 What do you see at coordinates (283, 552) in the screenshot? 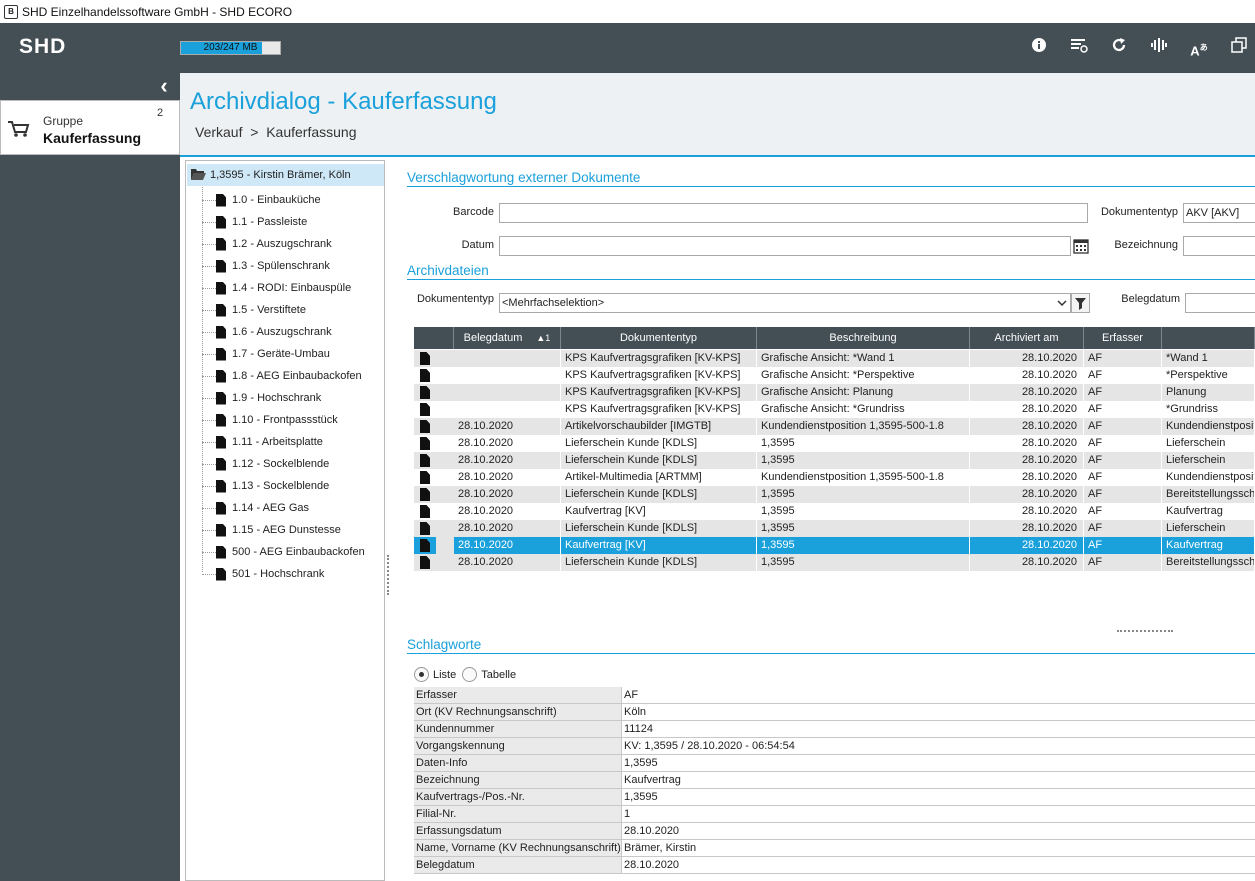
I see `tree-item: 500 - AEG Einbaubackofen` at bounding box center [283, 552].